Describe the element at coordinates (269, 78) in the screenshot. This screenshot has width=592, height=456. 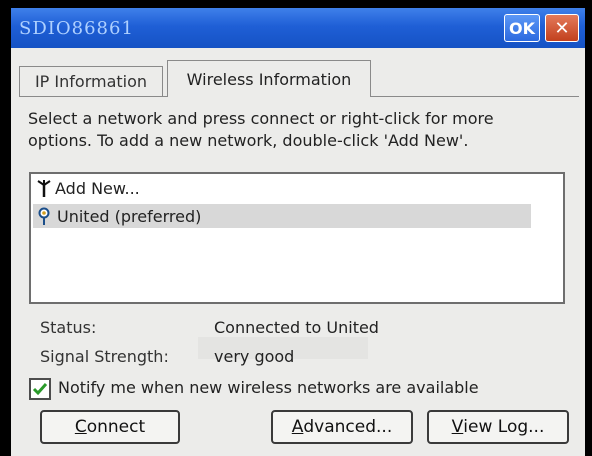
I see `tab-wireless-information: Wireless Information` at that location.